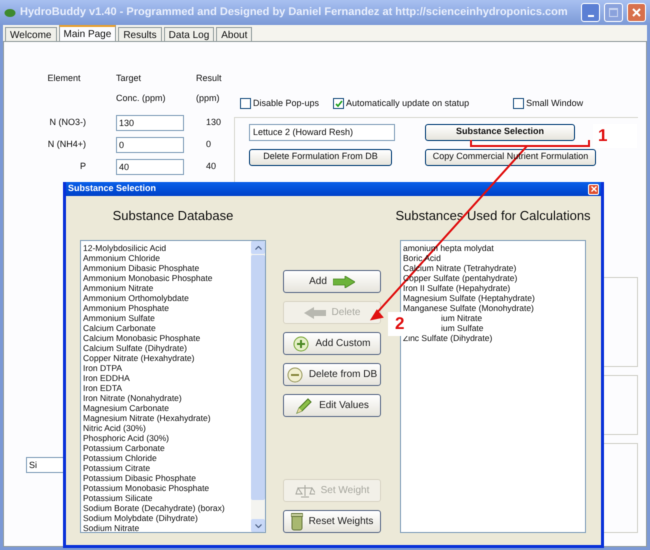  I want to click on tab: Results, so click(140, 34).